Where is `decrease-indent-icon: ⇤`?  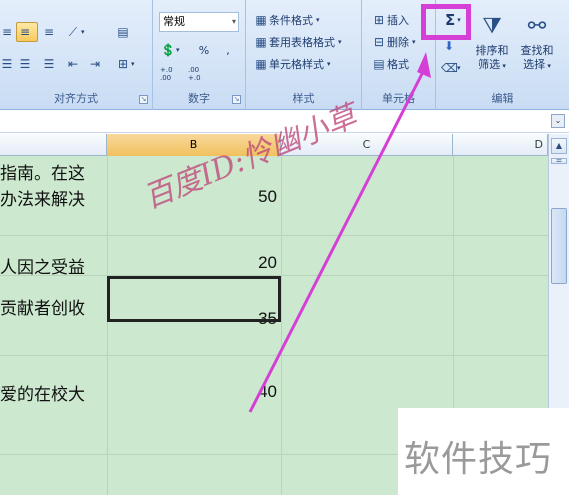
decrease-indent-icon: ⇤ is located at coordinates (73, 64).